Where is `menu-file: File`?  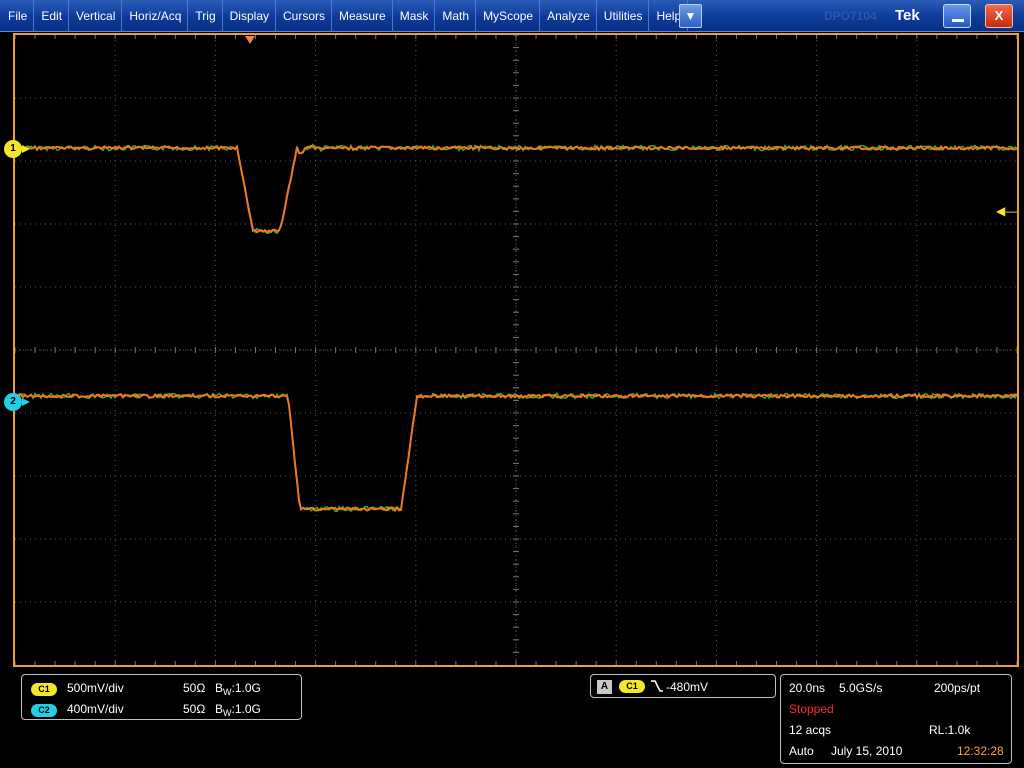
menu-file: File is located at coordinates (17, 16).